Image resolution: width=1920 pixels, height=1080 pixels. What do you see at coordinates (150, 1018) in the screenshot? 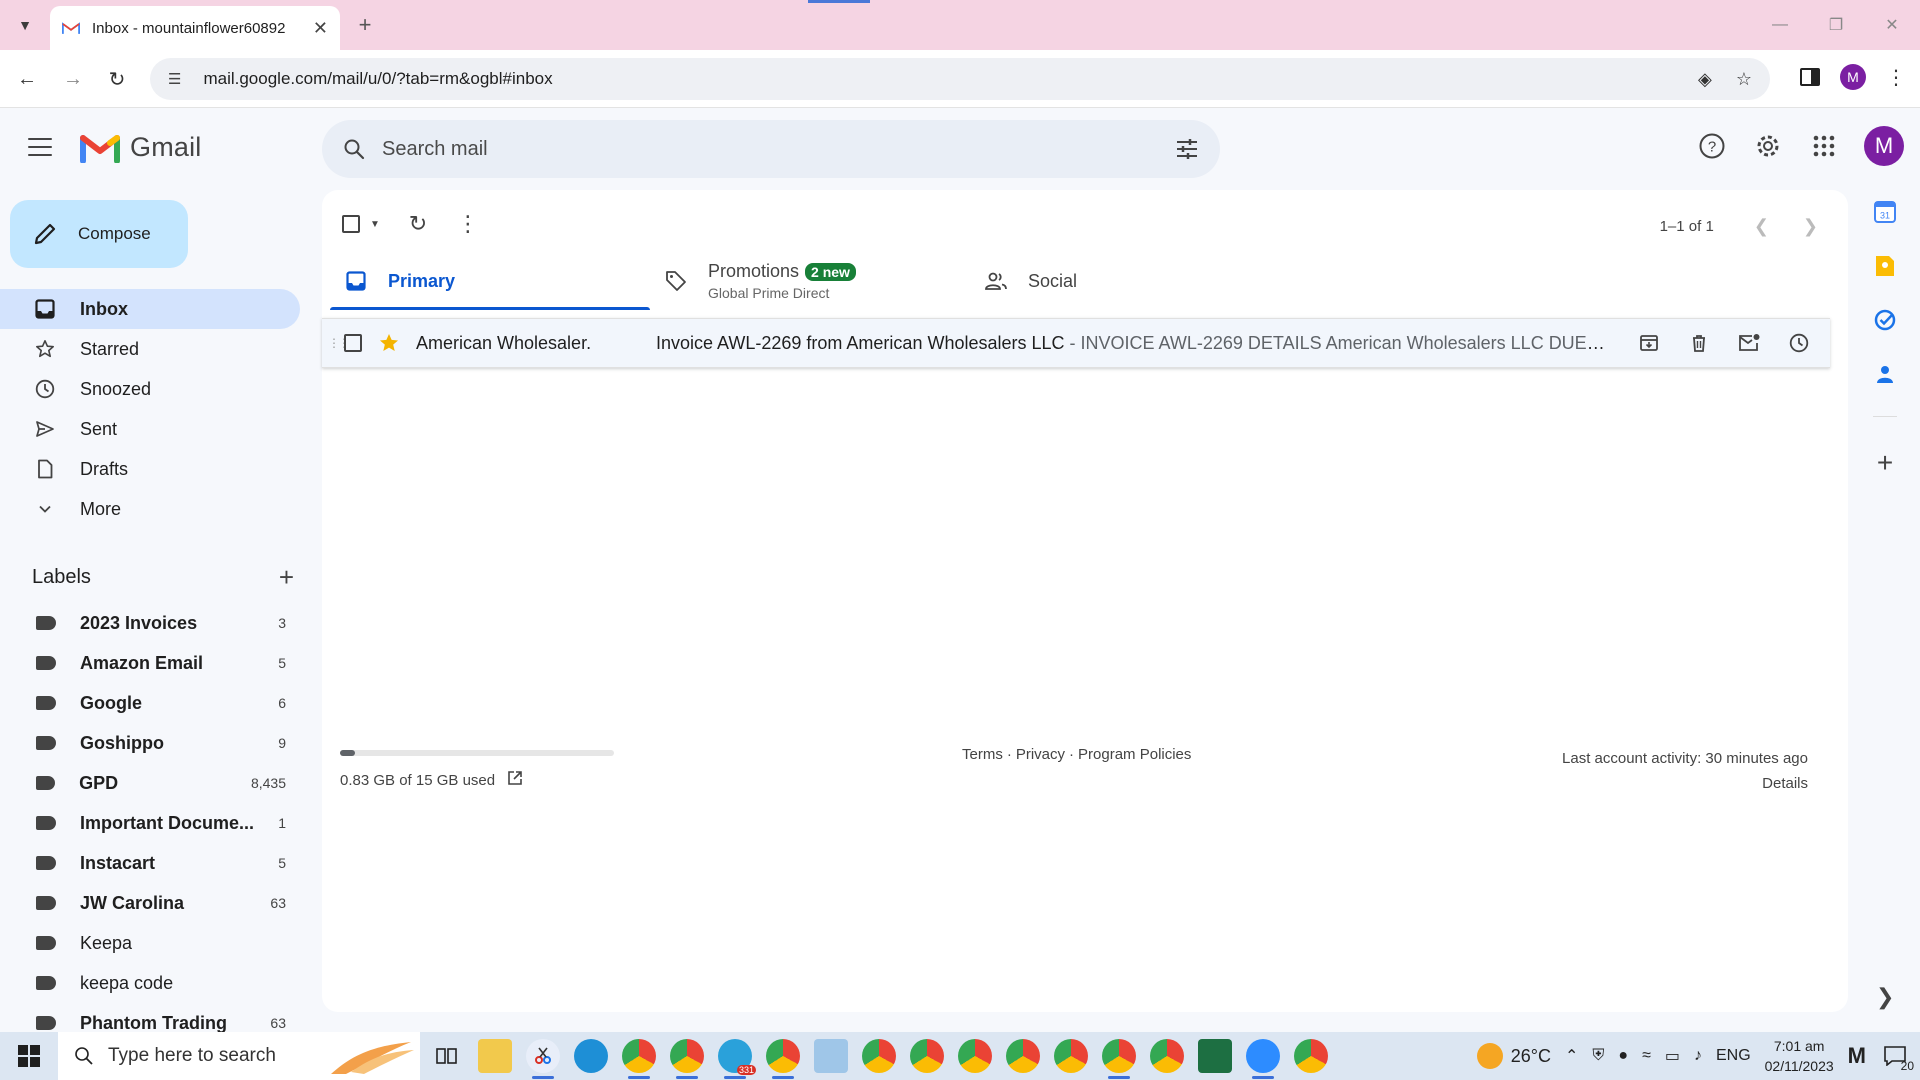
I see `label-item: Phantom Trading 63` at bounding box center [150, 1018].